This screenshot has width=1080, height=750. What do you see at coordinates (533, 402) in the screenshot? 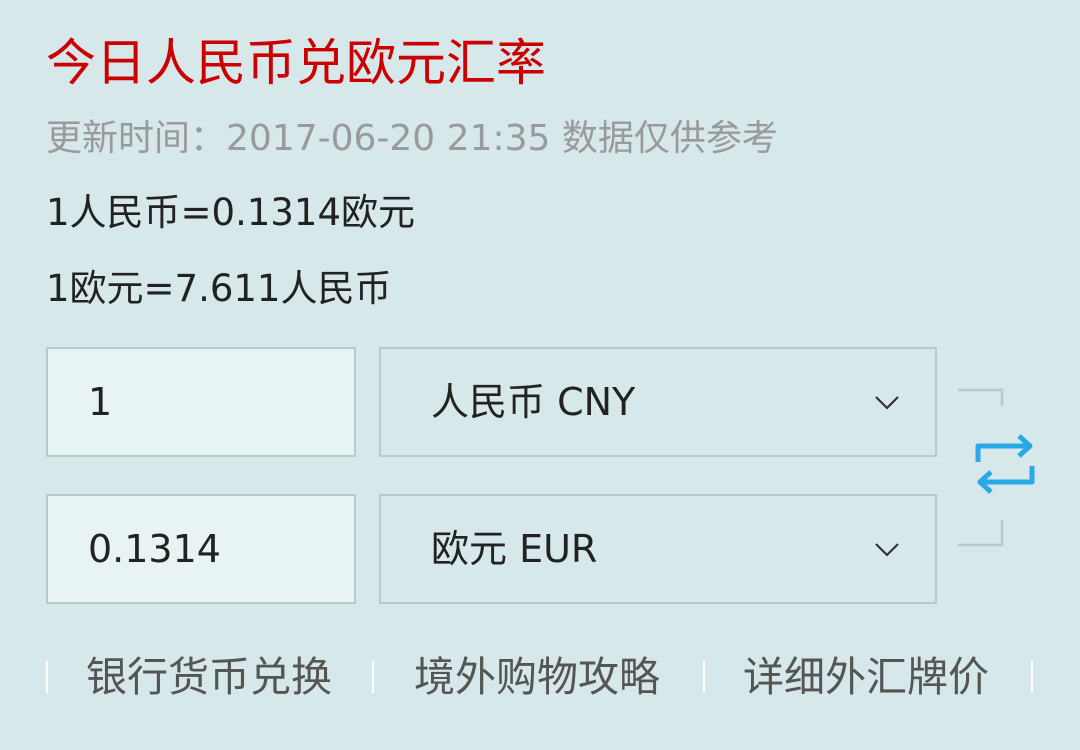
I see `from-currency-label: 人民币 CNY` at bounding box center [533, 402].